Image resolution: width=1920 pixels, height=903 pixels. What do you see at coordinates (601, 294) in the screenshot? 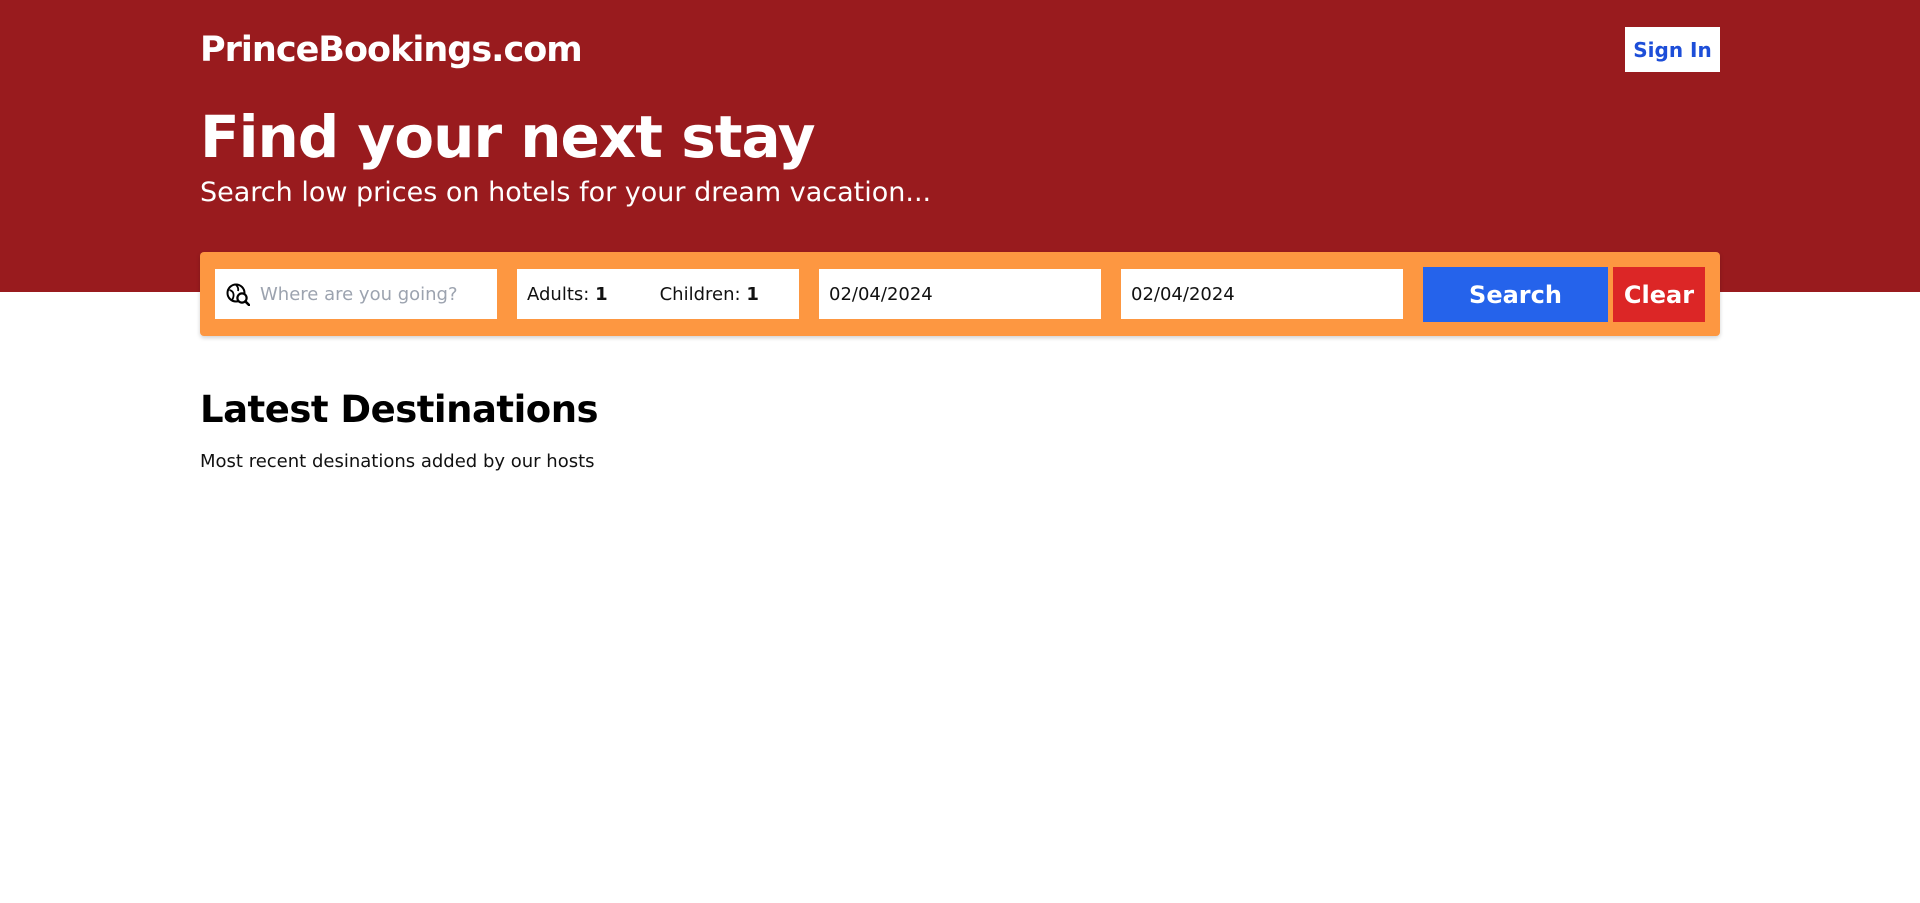
I see `adults-value: 1` at bounding box center [601, 294].